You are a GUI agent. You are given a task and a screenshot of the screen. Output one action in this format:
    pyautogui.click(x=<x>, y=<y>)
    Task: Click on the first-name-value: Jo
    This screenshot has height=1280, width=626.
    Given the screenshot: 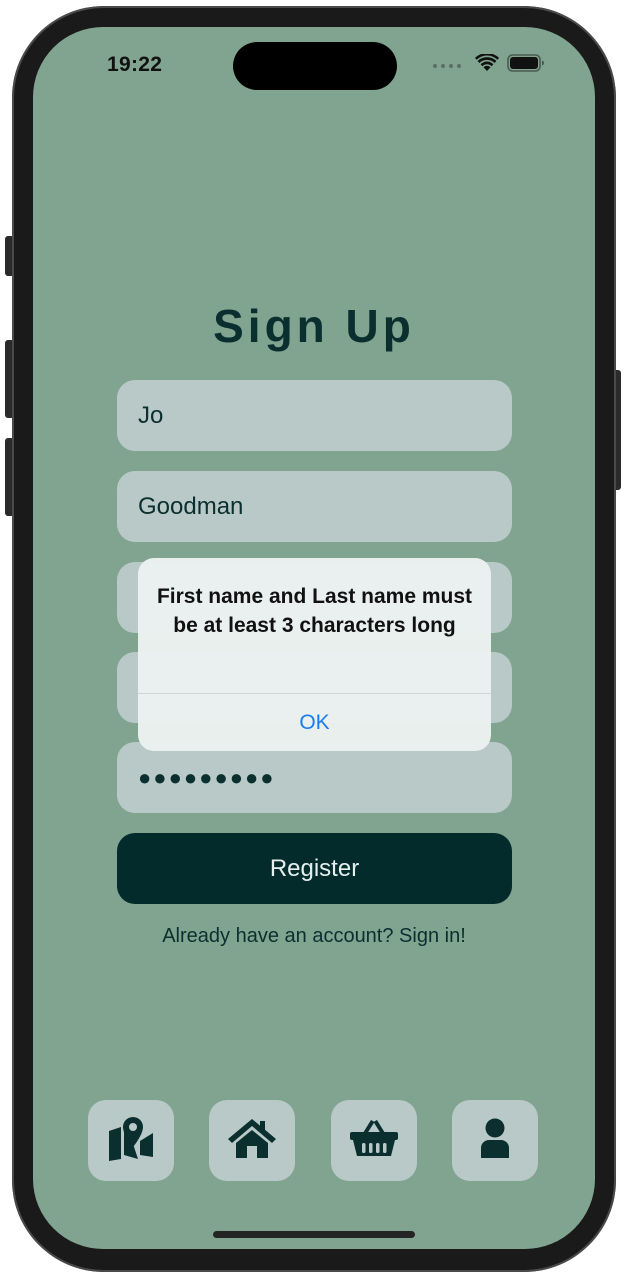 What is the action you would take?
    pyautogui.click(x=151, y=415)
    